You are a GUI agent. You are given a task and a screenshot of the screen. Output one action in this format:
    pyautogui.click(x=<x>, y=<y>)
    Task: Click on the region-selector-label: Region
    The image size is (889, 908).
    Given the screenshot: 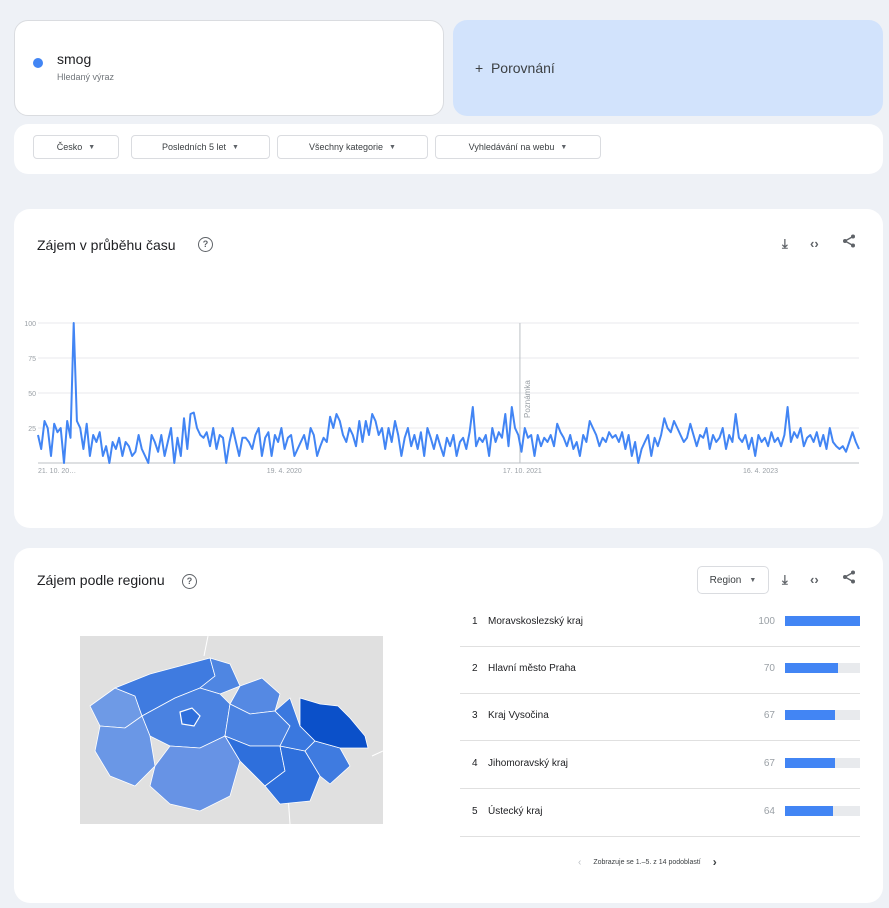 What is the action you would take?
    pyautogui.click(x=725, y=580)
    